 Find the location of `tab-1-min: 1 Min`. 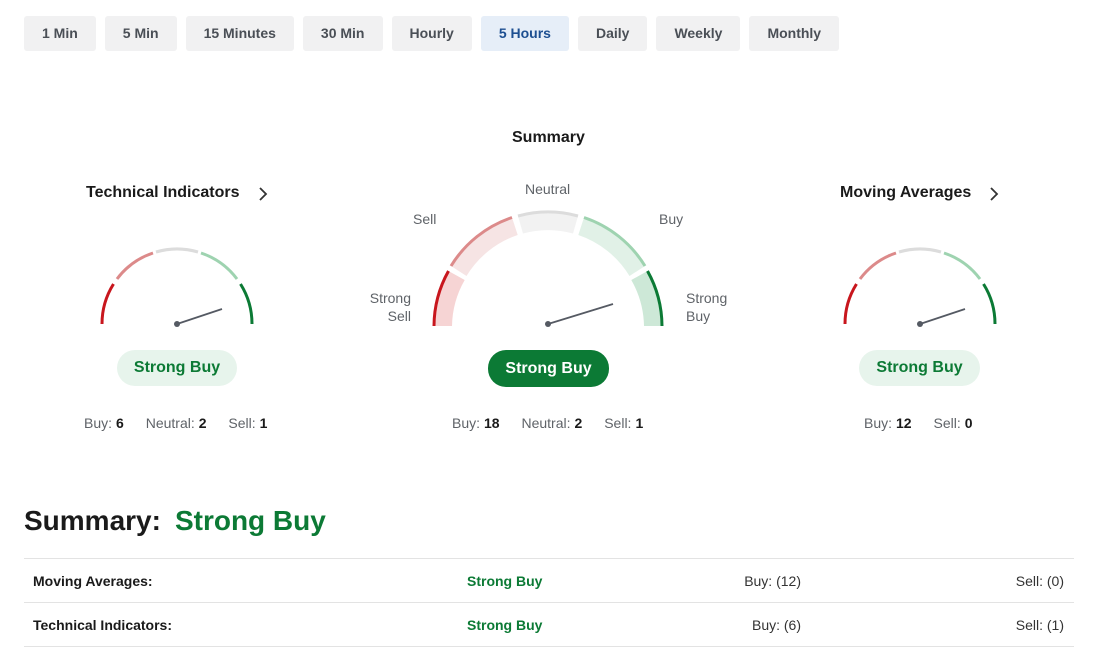

tab-1-min: 1 Min is located at coordinates (60, 33).